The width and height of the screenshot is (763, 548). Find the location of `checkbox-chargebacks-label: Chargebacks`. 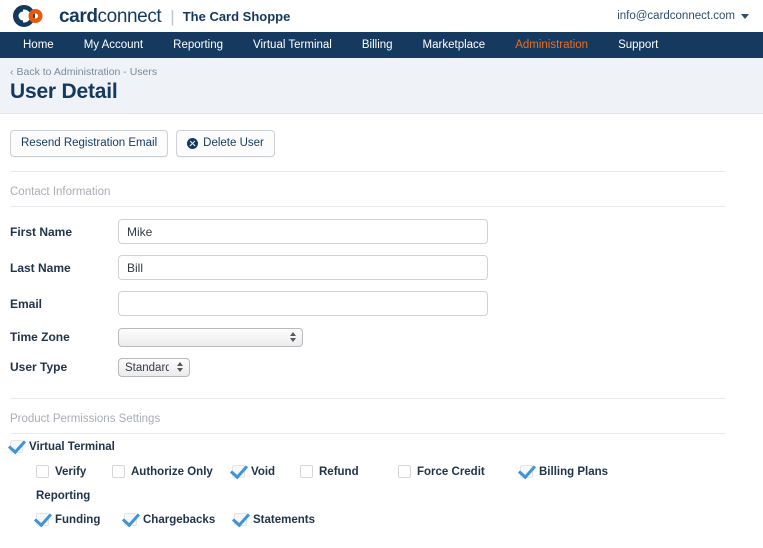

checkbox-chargebacks-label: Chargebacks is located at coordinates (179, 519).